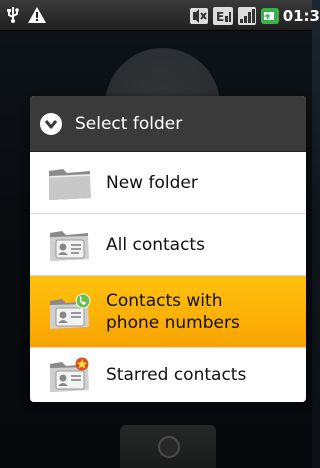  I want to click on folder-item-label: All contacts, so click(155, 244).